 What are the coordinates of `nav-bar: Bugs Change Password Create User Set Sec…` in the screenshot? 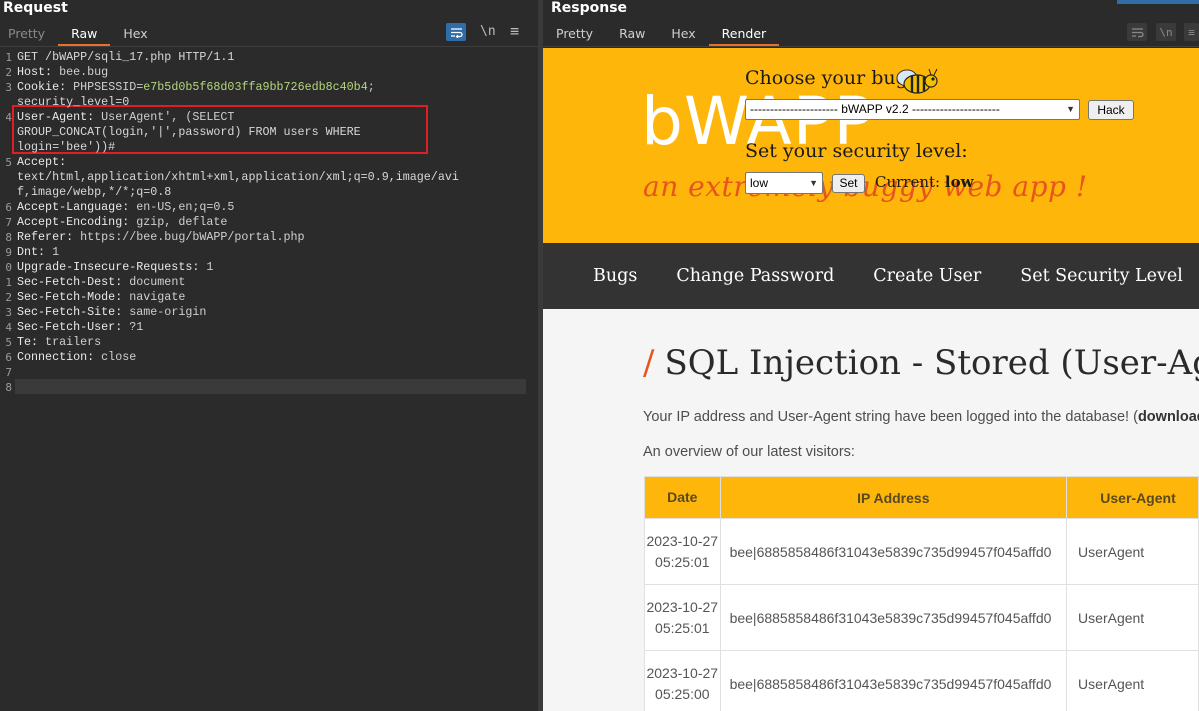 It's located at (871, 276).